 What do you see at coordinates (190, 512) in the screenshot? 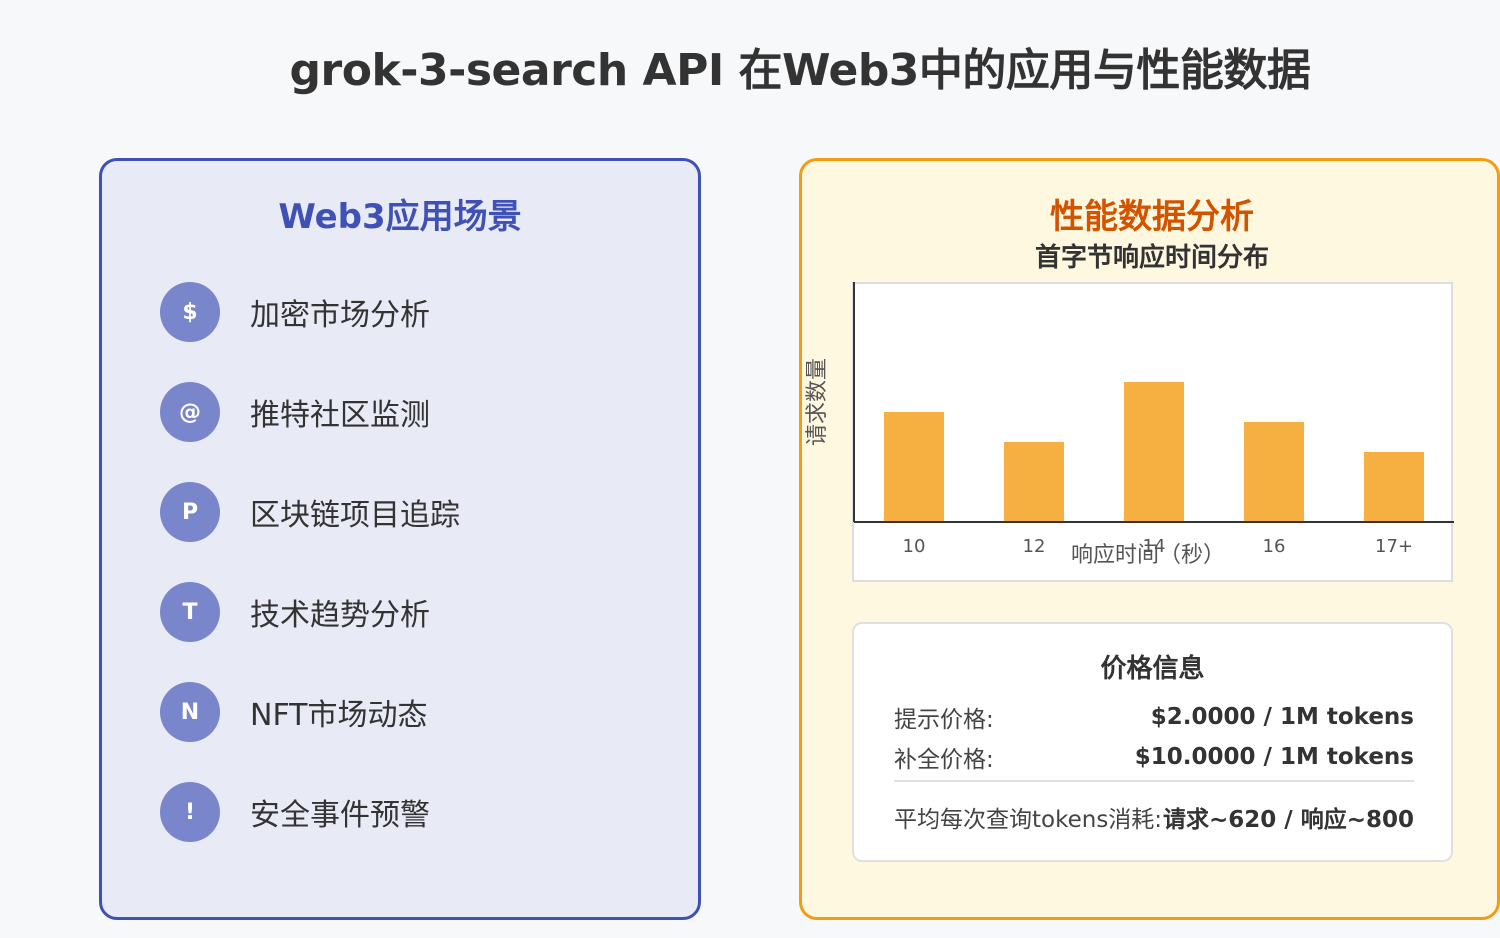
I see `project-icon: P` at bounding box center [190, 512].